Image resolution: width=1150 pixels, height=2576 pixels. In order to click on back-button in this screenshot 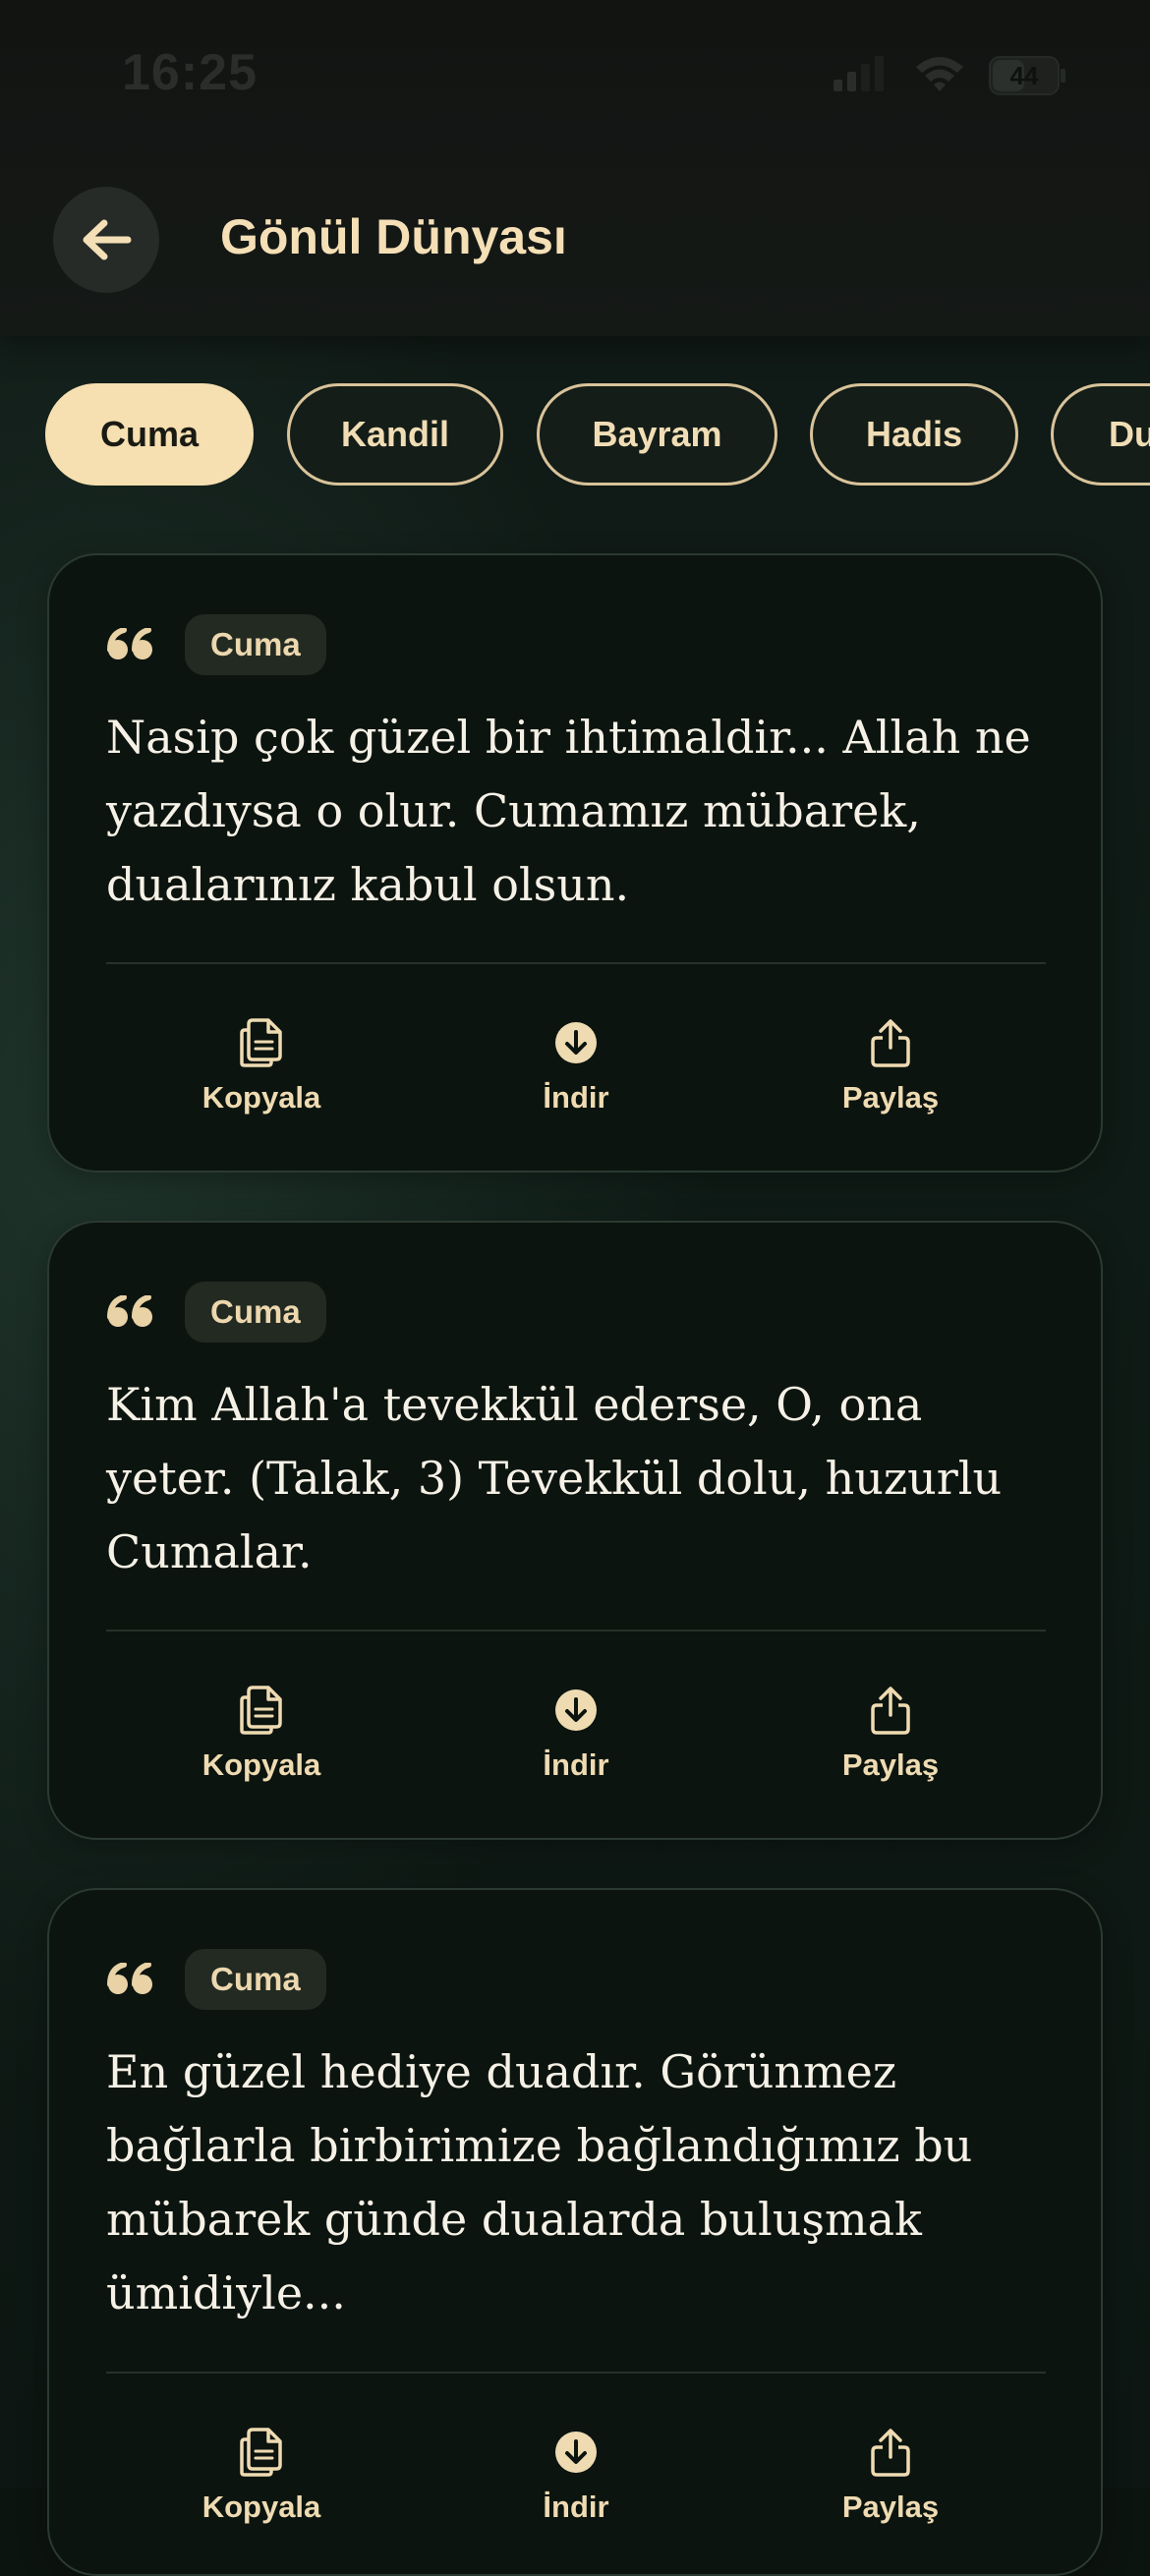, I will do `click(106, 240)`.